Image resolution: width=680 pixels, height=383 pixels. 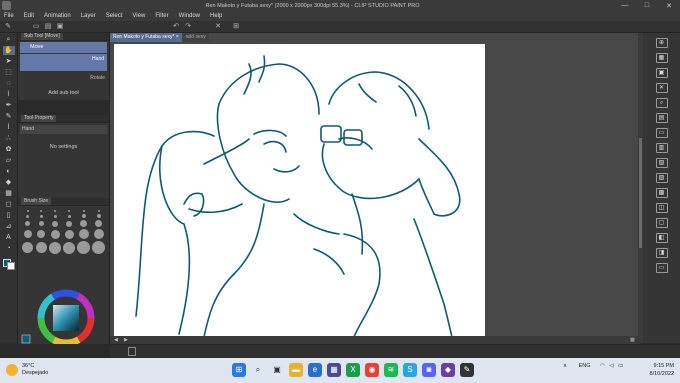 What do you see at coordinates (655, 370) in the screenshot?
I see `clock: 9:15 PM 8/10/2022` at bounding box center [655, 370].